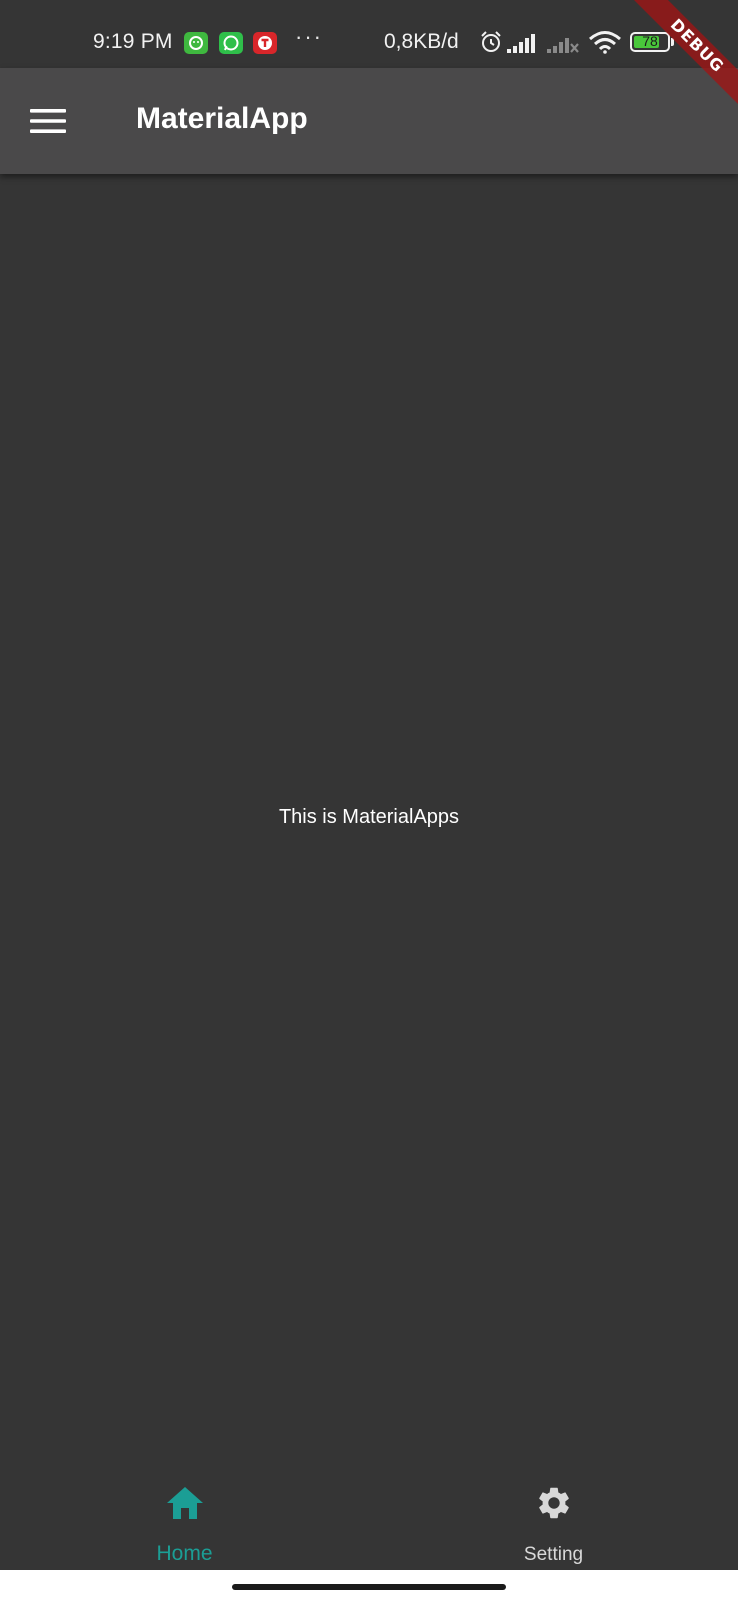 The height and width of the screenshot is (1600, 738). What do you see at coordinates (553, 1554) in the screenshot?
I see `nav-item-label: Setting` at bounding box center [553, 1554].